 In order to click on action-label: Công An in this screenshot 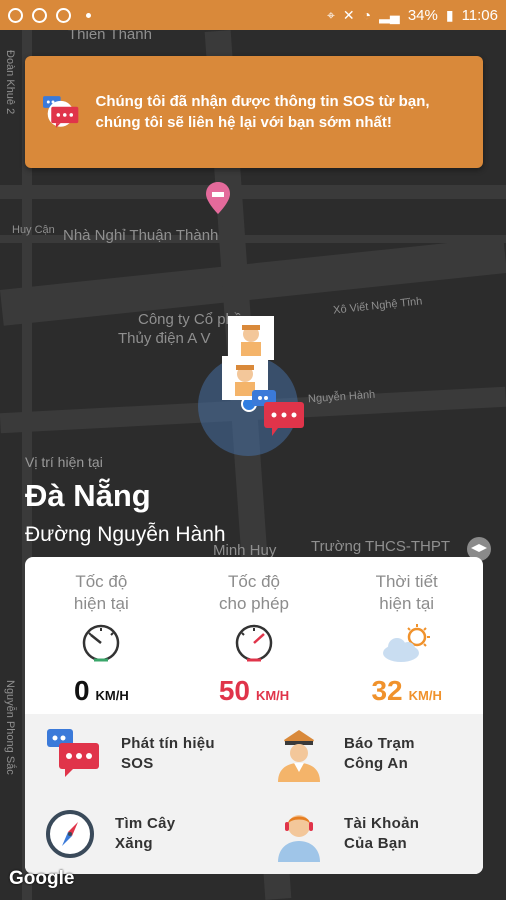, I will do `click(376, 763)`.